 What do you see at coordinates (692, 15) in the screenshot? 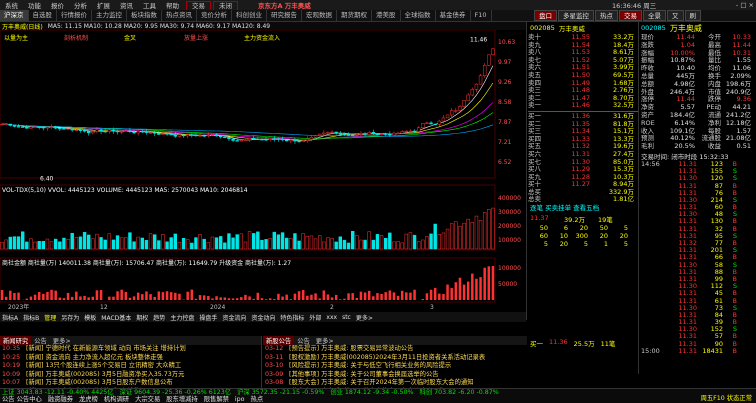
I see `right-tab: 刷` at bounding box center [692, 15].